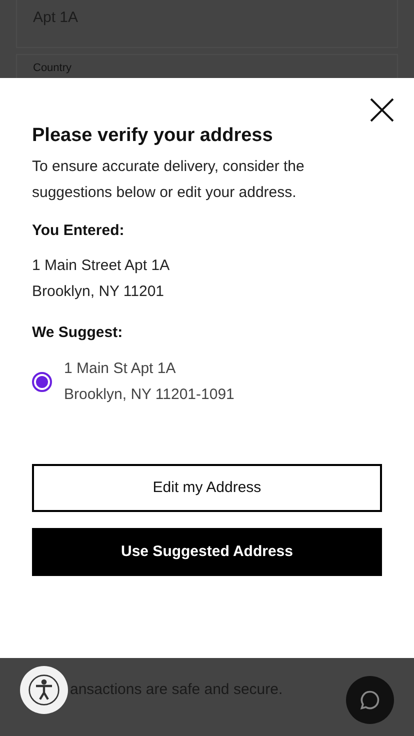 This screenshot has width=414, height=736. I want to click on primary-button: Use Suggested Address, so click(207, 552).